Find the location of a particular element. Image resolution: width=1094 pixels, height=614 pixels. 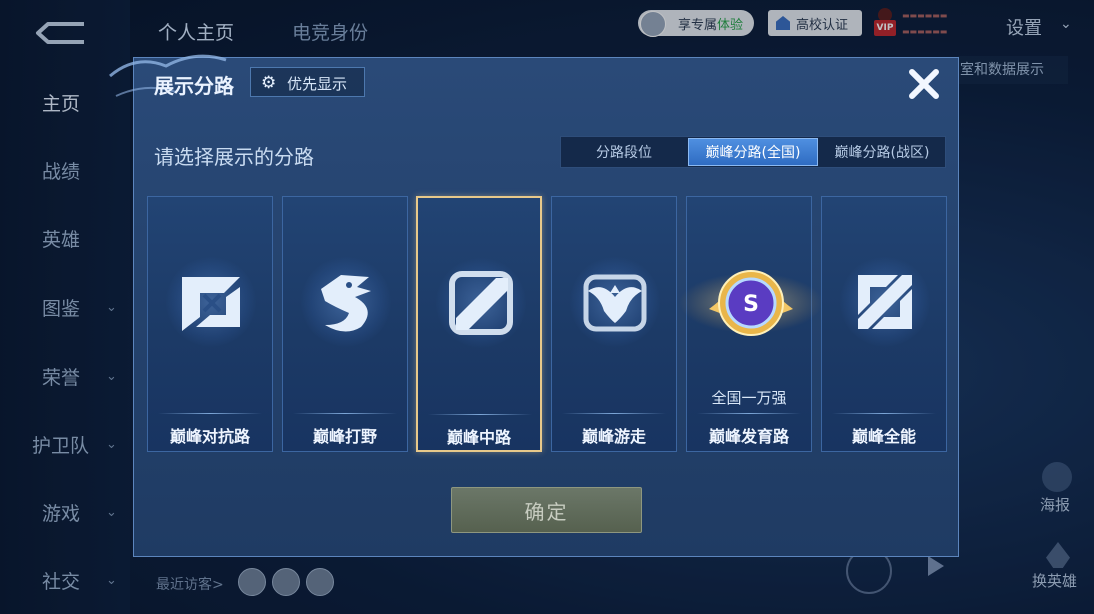

lane-card-roam: 巅峰游走 is located at coordinates (614, 324).